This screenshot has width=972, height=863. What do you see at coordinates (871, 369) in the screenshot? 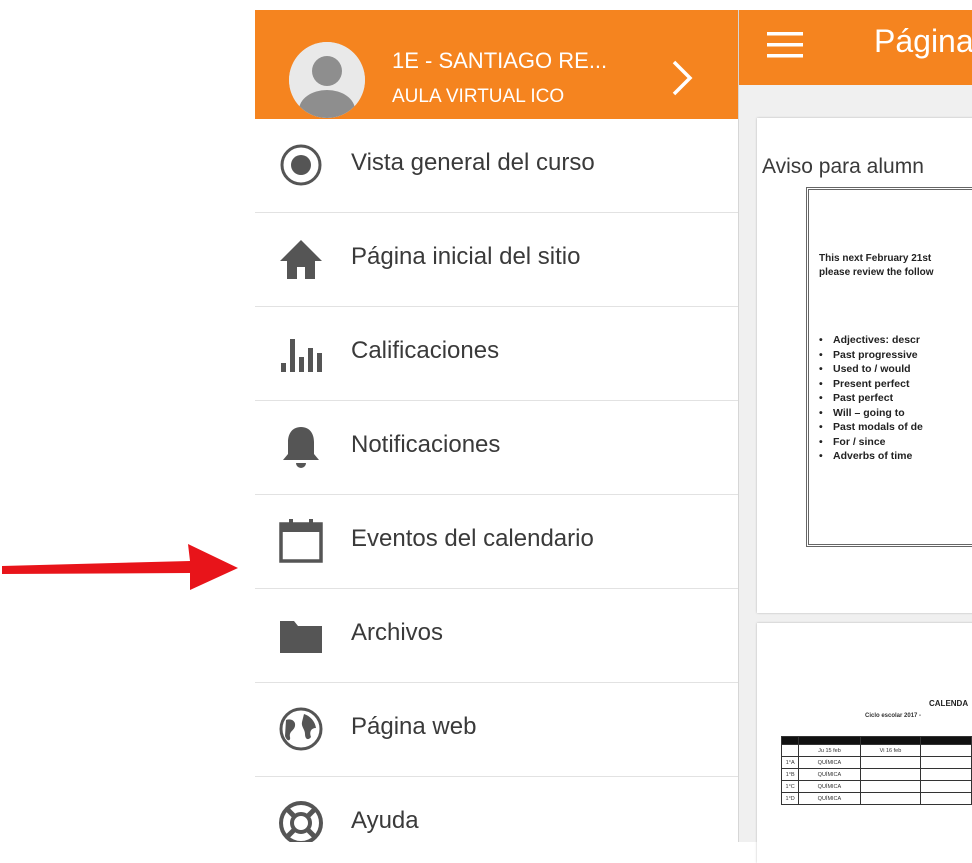
I see `topic-item: Used to / would` at bounding box center [871, 369].